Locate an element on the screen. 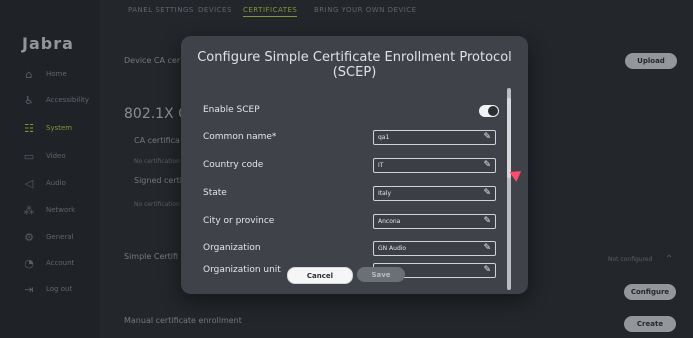 This screenshot has width=693, height=338. state-field: ✎ is located at coordinates (434, 193).